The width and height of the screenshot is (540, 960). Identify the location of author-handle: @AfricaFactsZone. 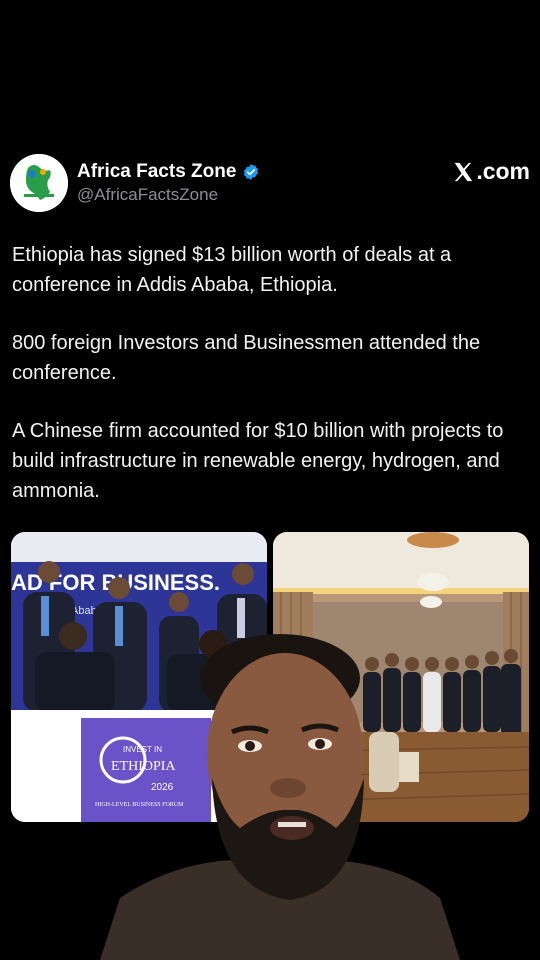
(147, 195).